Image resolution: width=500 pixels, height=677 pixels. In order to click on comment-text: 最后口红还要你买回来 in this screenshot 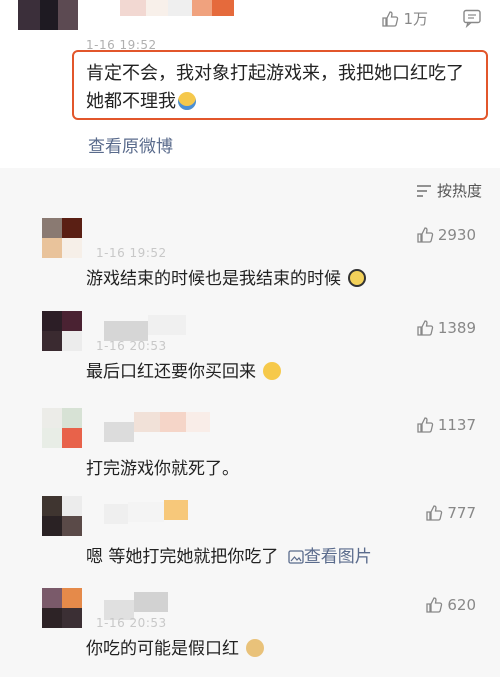, I will do `click(184, 369)`.